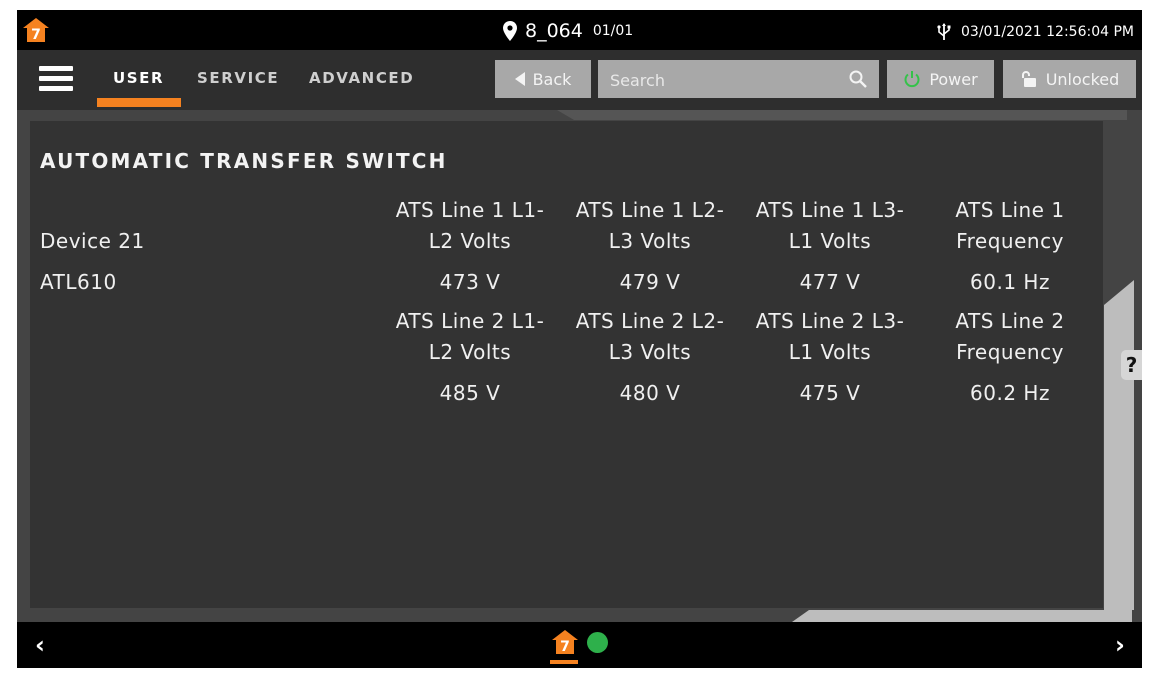  I want to click on value-line2-l3-l1: 475 V, so click(830, 393).